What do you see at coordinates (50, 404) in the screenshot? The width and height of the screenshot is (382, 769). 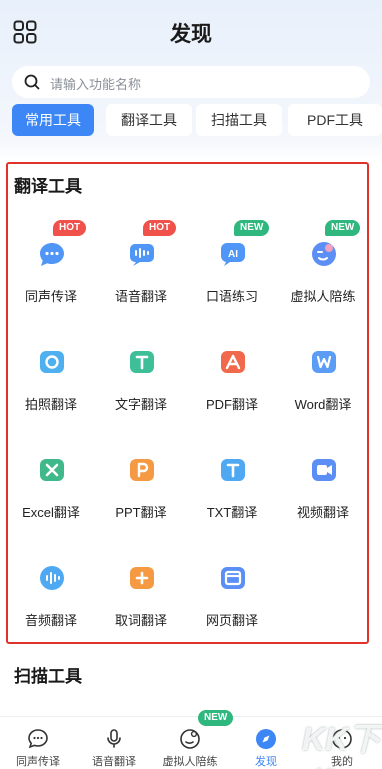 I see `tool-label: 拍照翻译` at bounding box center [50, 404].